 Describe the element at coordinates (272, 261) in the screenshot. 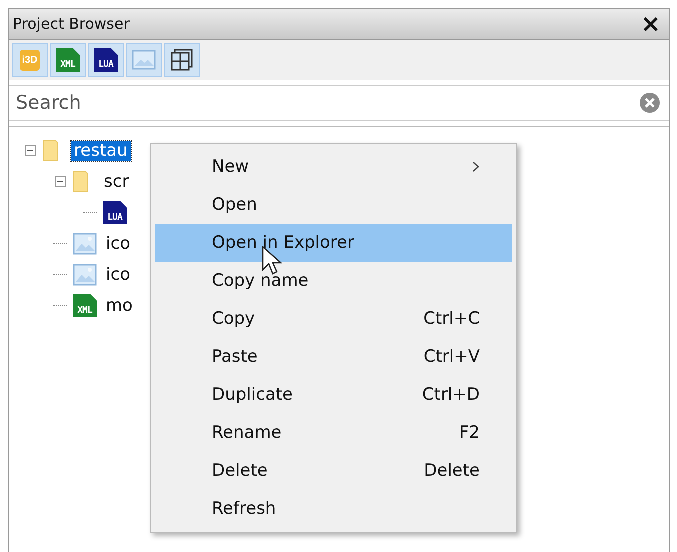

I see `mouse-pointer-icon` at that location.